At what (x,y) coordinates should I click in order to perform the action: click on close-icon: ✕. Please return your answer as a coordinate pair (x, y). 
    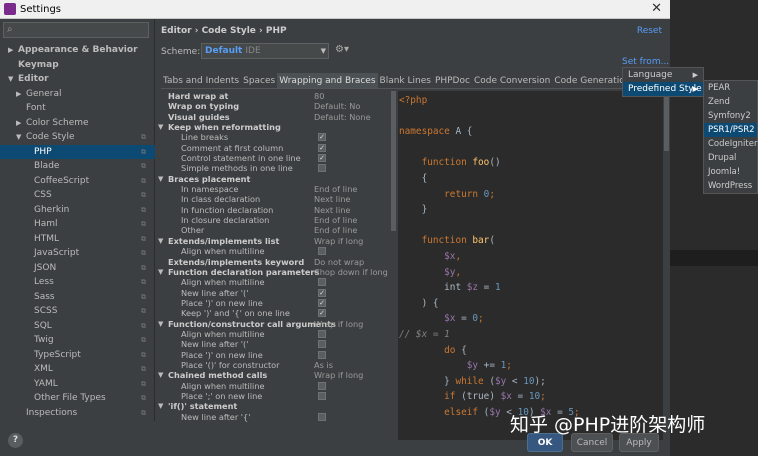
    Looking at the image, I should click on (656, 8).